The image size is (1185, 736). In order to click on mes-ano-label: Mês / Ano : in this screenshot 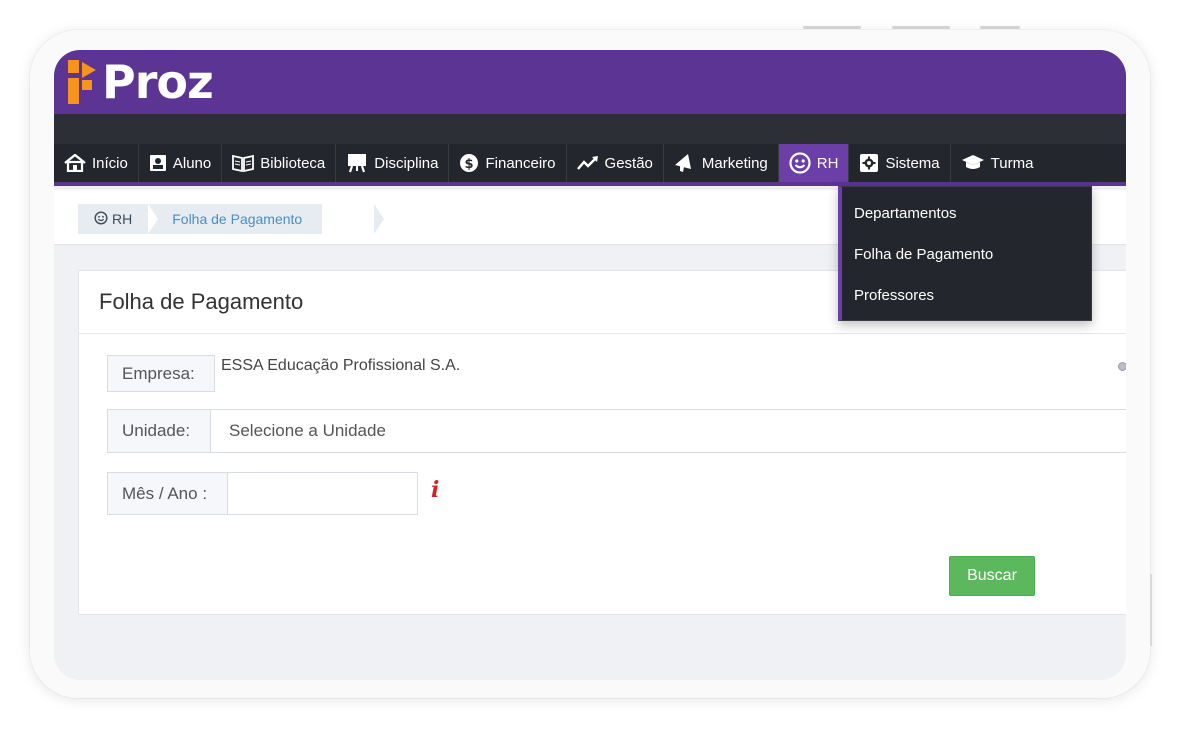, I will do `click(167, 493)`.